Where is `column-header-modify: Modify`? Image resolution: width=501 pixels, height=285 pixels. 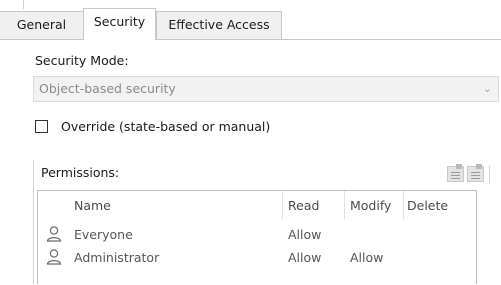
column-header-modify: Modify is located at coordinates (370, 205).